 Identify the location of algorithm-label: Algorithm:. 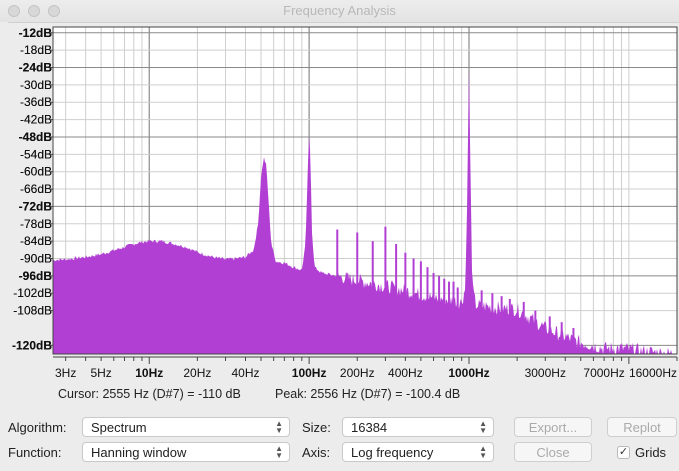
(37, 427).